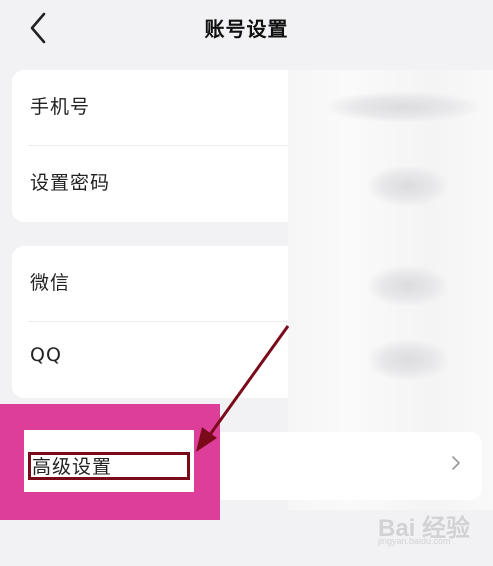 The image size is (493, 566). I want to click on annotation-arrow, so click(243, 388).